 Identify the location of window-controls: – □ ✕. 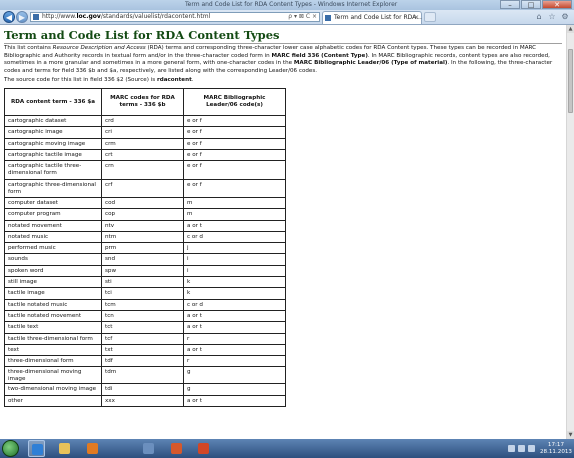
(535, 4).